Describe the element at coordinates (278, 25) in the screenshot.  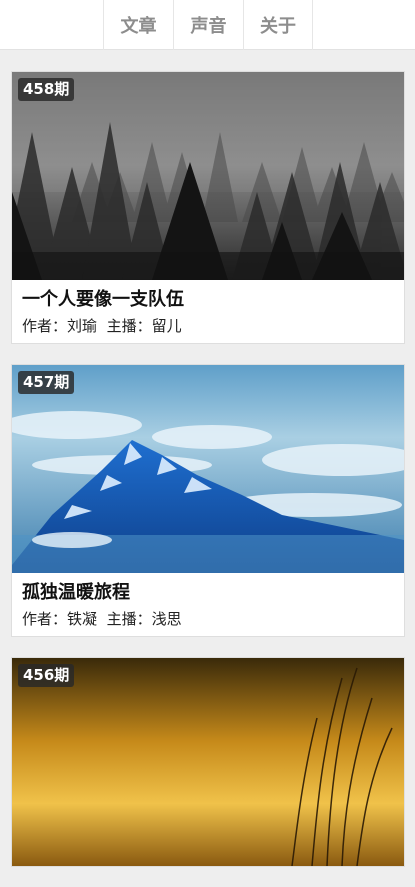
I see `tab-about: 关于` at that location.